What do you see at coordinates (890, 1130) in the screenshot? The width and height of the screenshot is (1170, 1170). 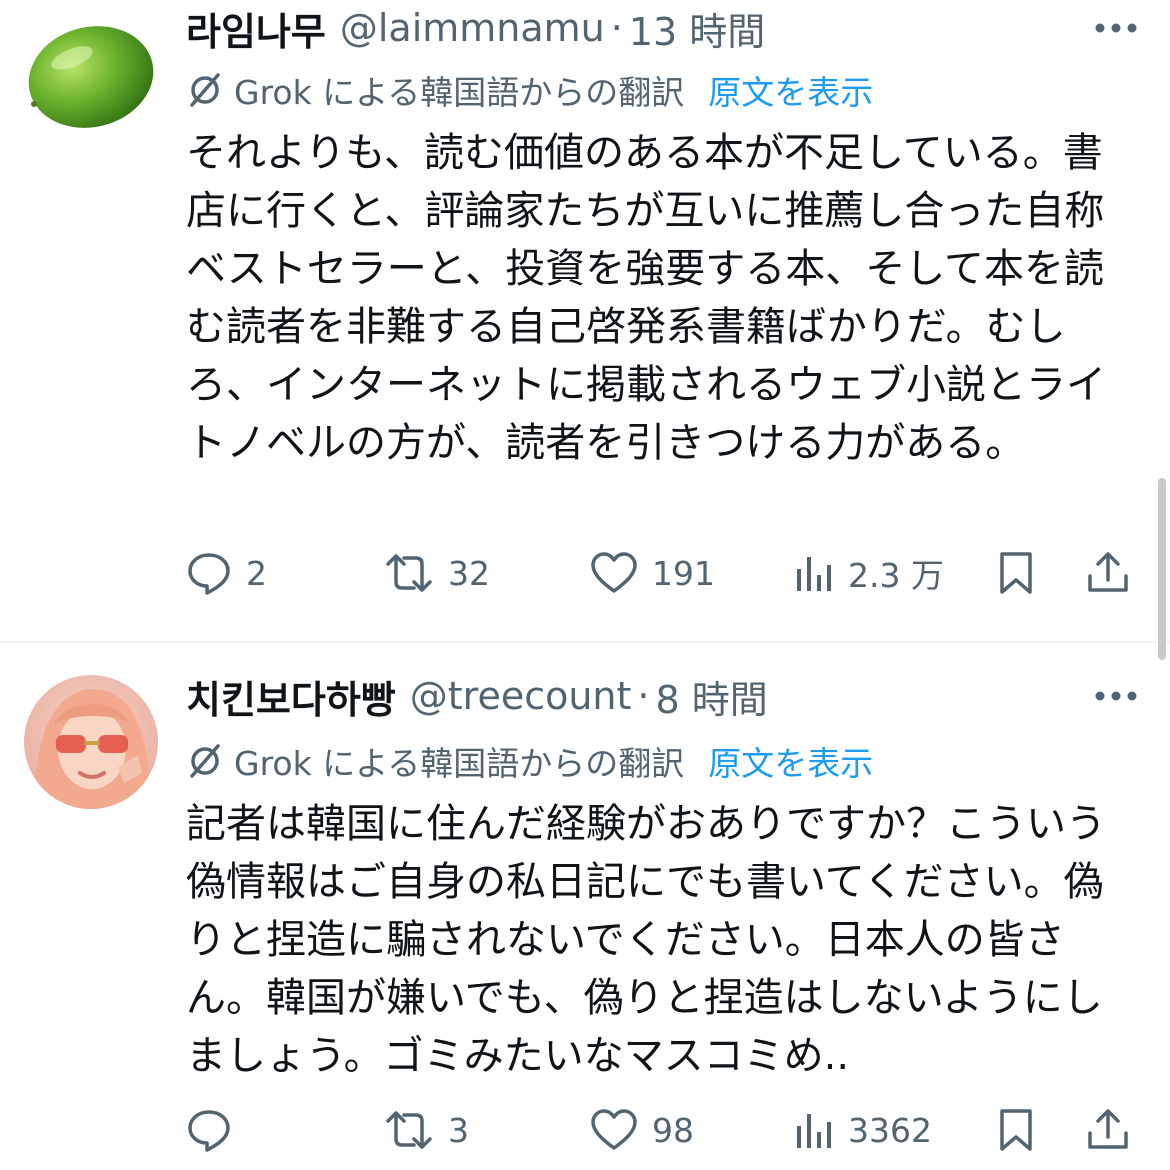 I see `view-count: 3362` at bounding box center [890, 1130].